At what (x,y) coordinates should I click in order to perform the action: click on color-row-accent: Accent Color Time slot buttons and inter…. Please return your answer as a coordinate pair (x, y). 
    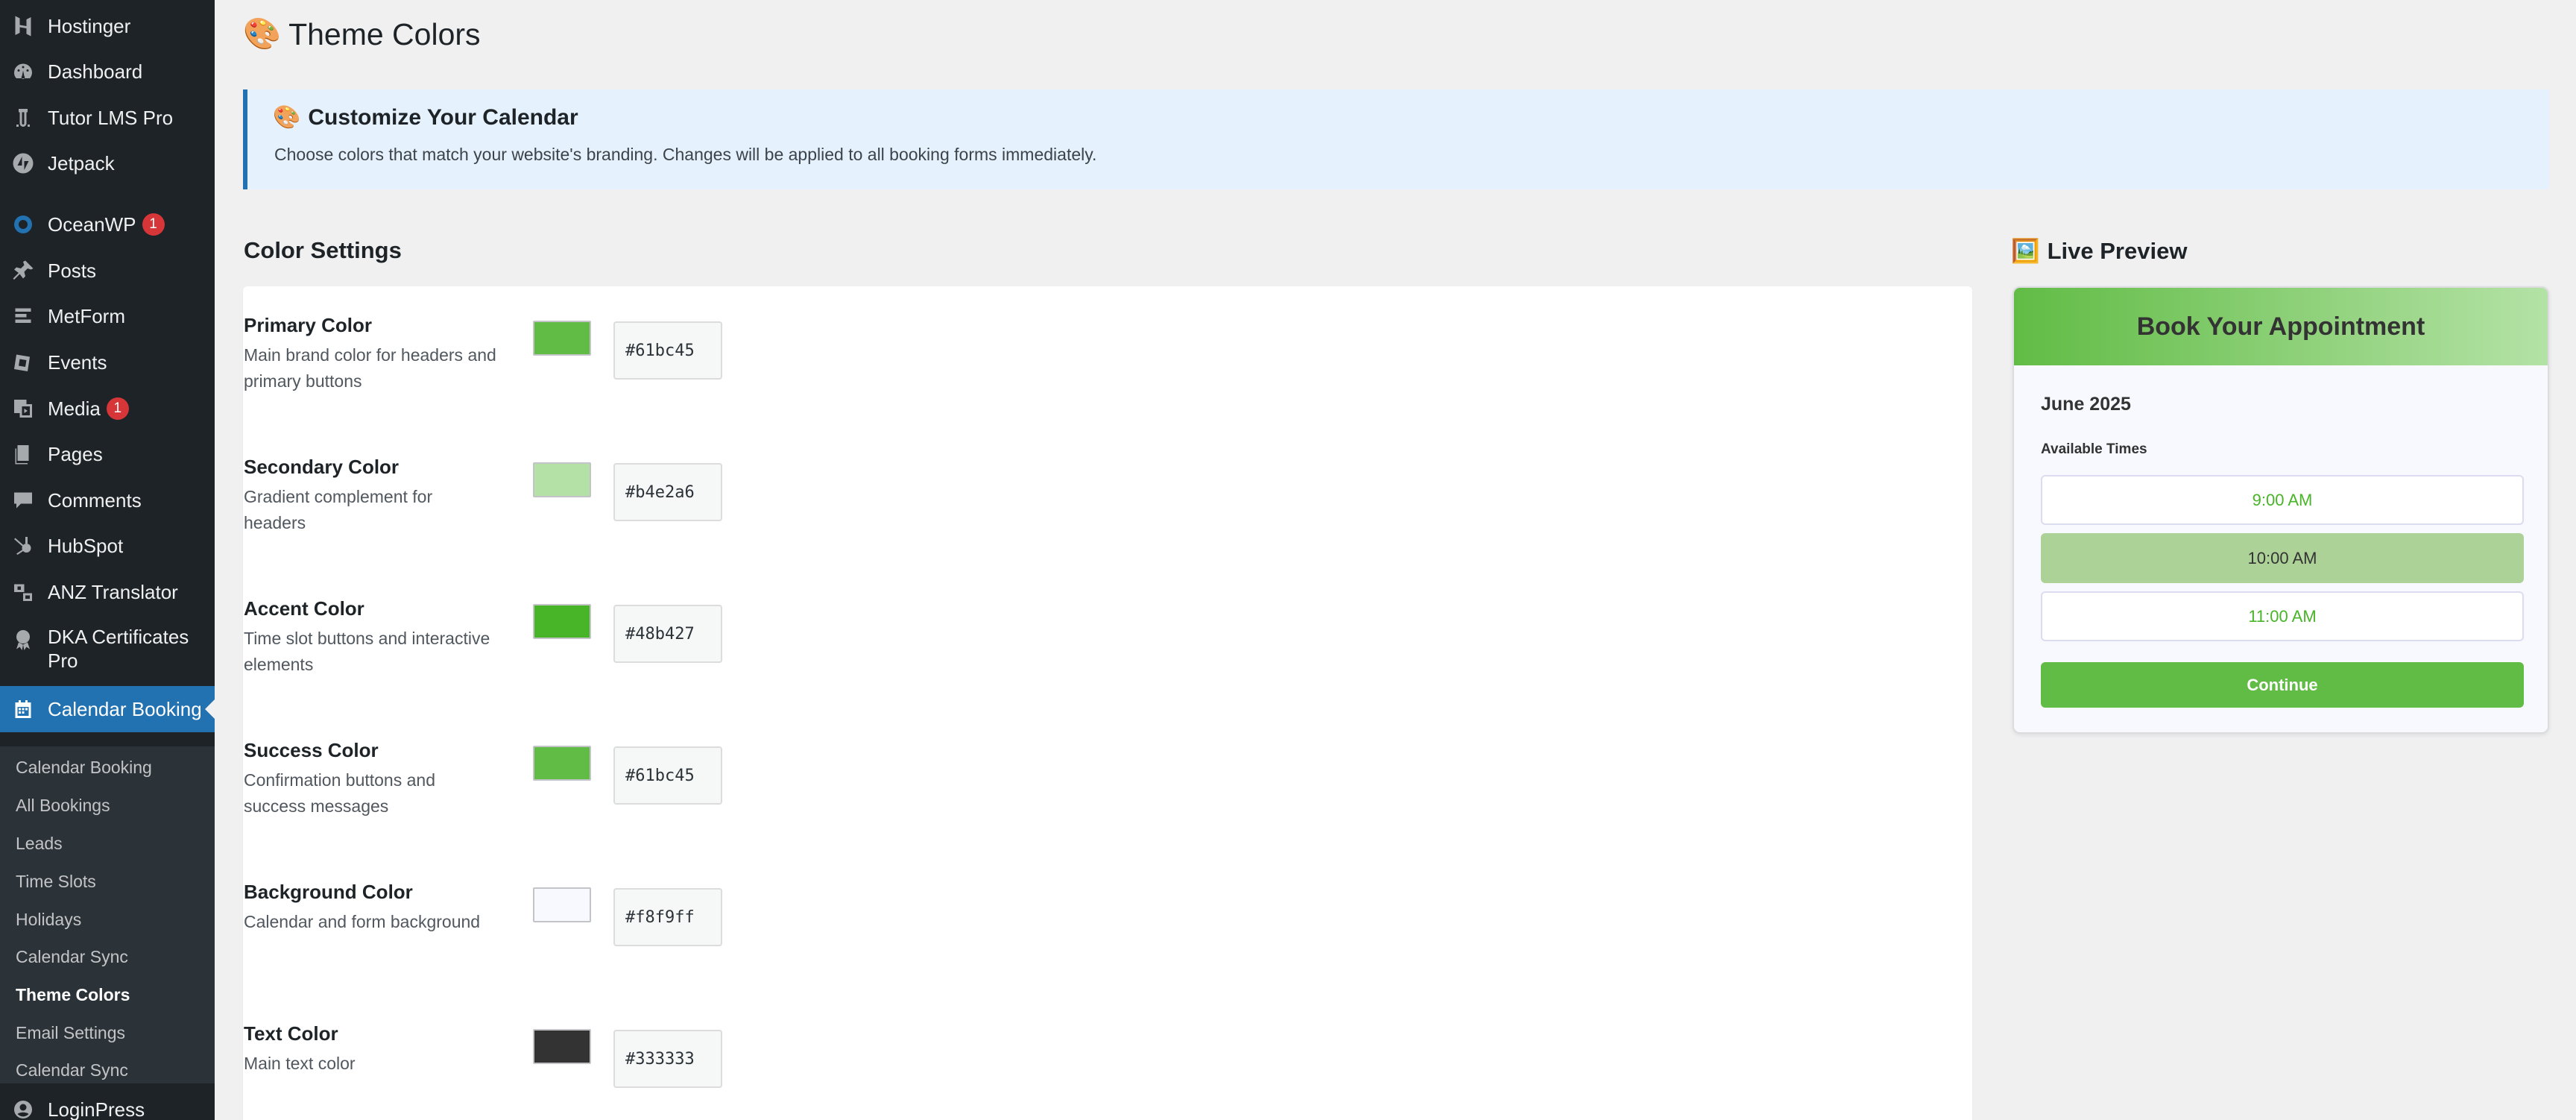
    Looking at the image, I should click on (504, 635).